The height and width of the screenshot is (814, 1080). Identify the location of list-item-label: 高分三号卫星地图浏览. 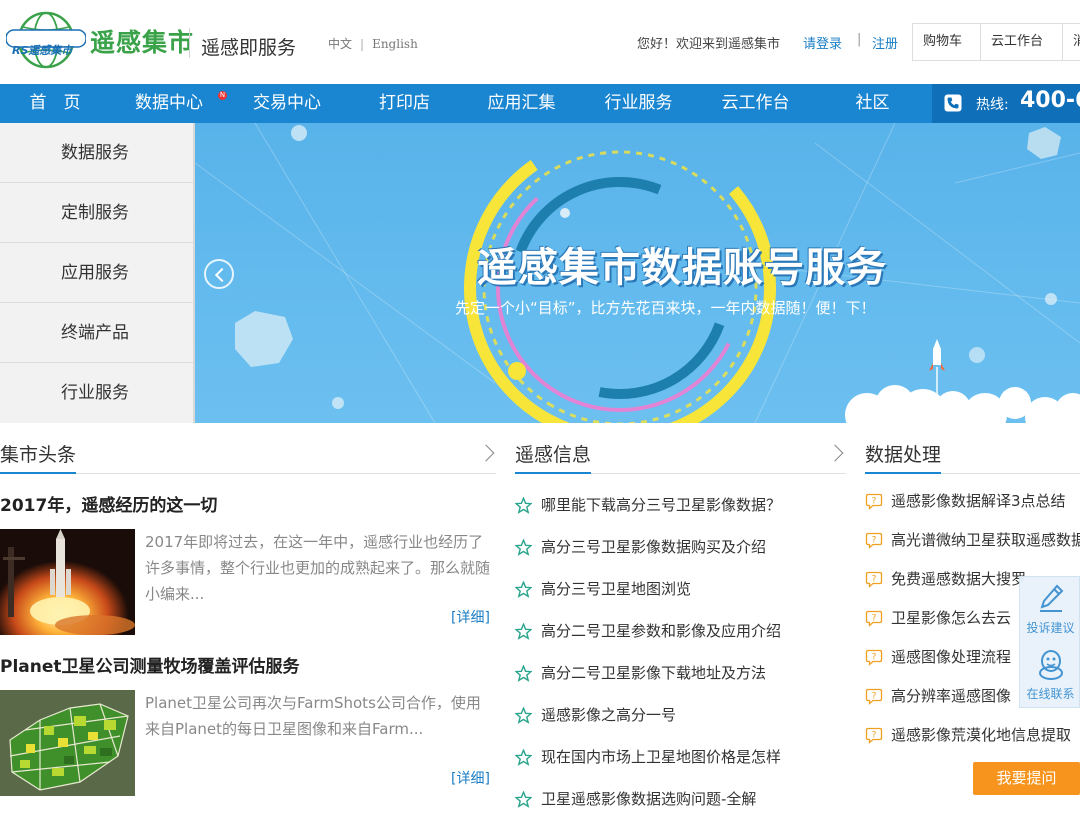
(616, 589).